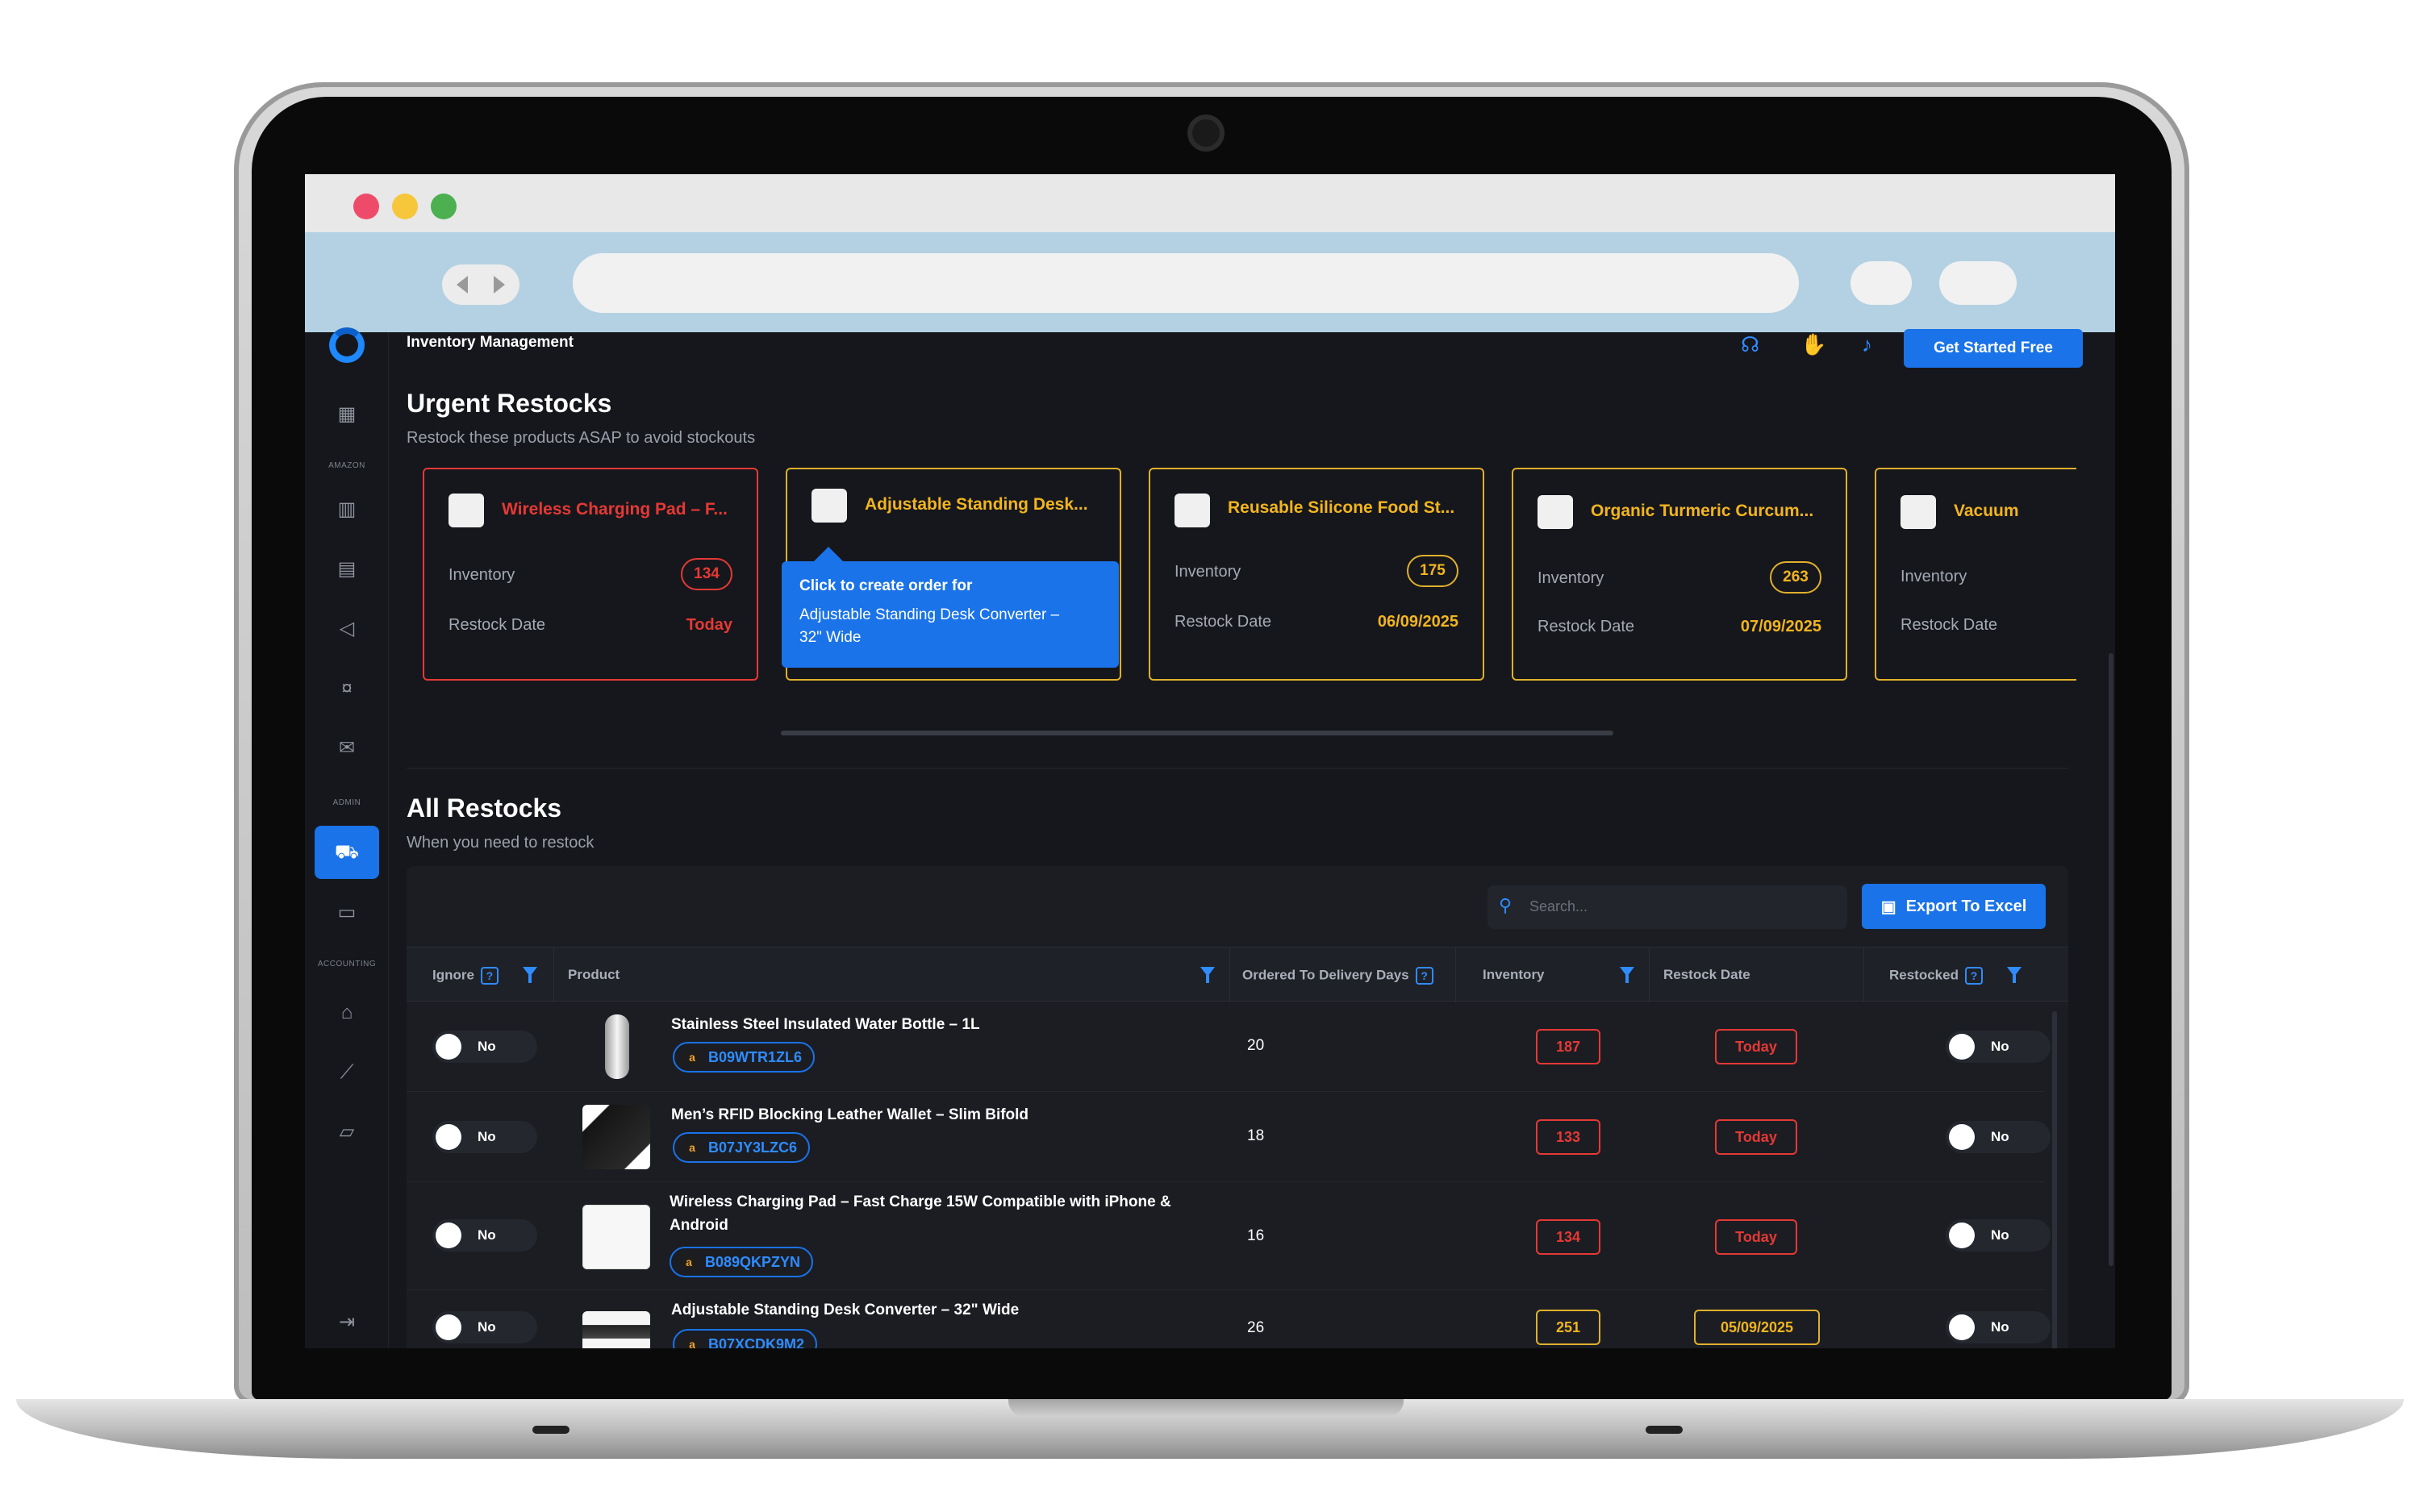 The height and width of the screenshot is (1512, 2420). Describe the element at coordinates (347, 748) in the screenshot. I see `mail-icon: ✉` at that location.